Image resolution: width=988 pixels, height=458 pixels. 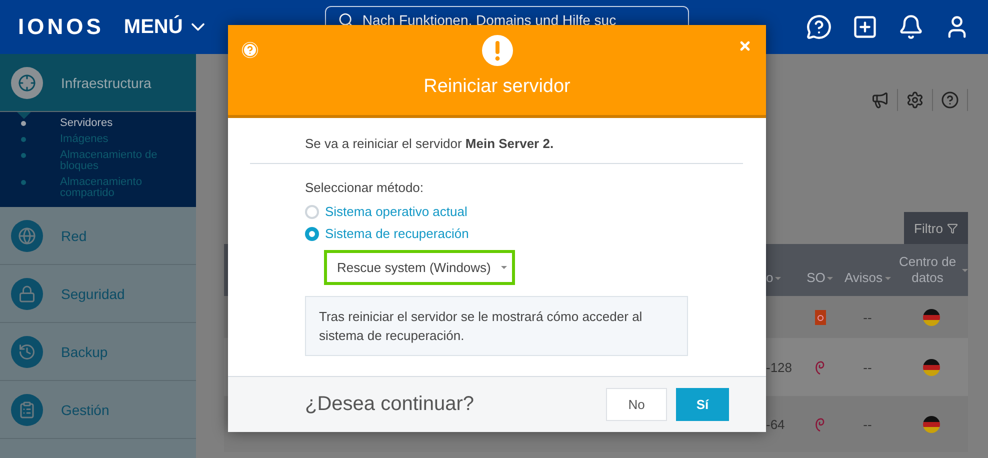 What do you see at coordinates (496, 326) in the screenshot?
I see `info-text: Tras reiniciar el servidor se le mostrará cómo acceder al sistema de recuperación.` at bounding box center [496, 326].